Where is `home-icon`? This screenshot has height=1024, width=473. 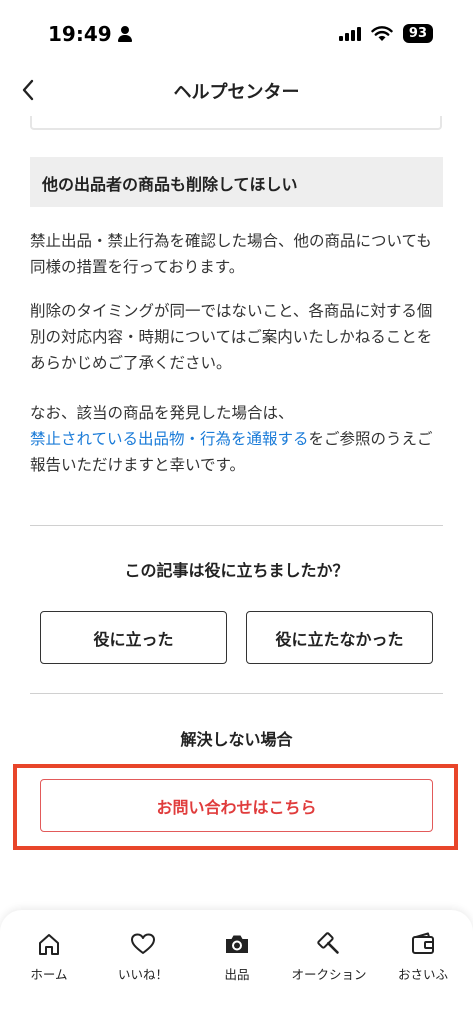 home-icon is located at coordinates (49, 944).